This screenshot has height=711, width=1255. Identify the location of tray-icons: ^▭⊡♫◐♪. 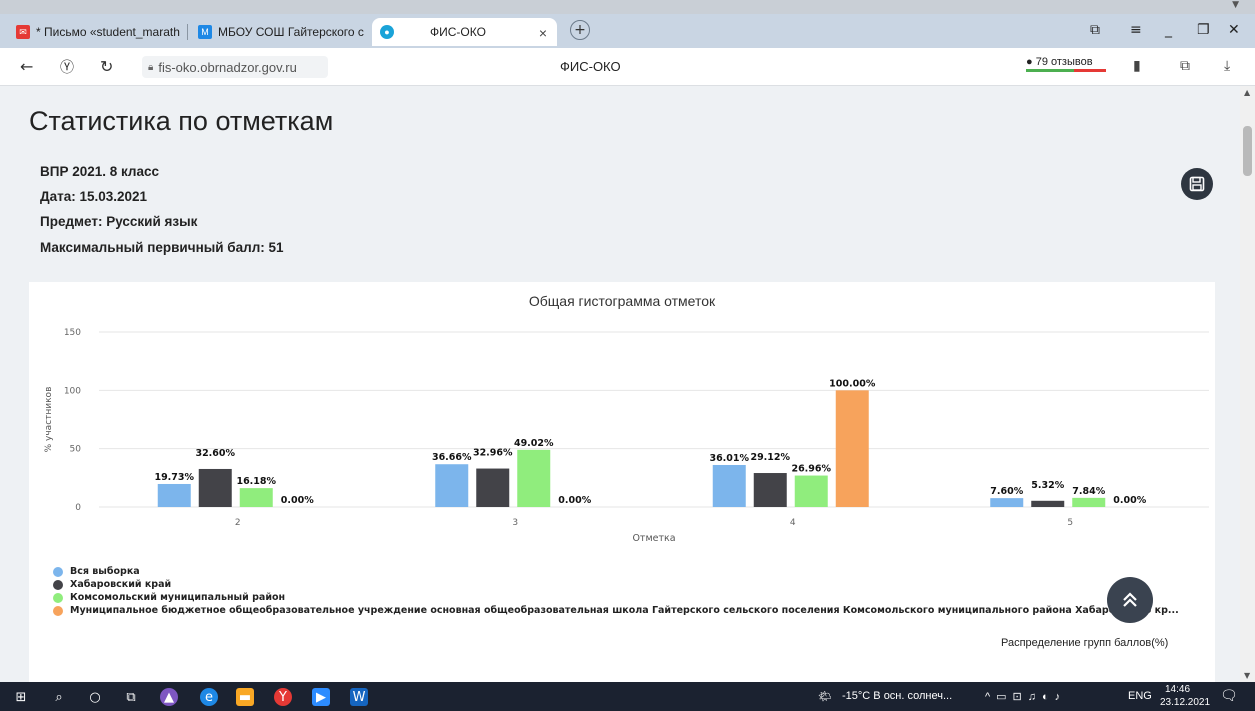
(1025, 696).